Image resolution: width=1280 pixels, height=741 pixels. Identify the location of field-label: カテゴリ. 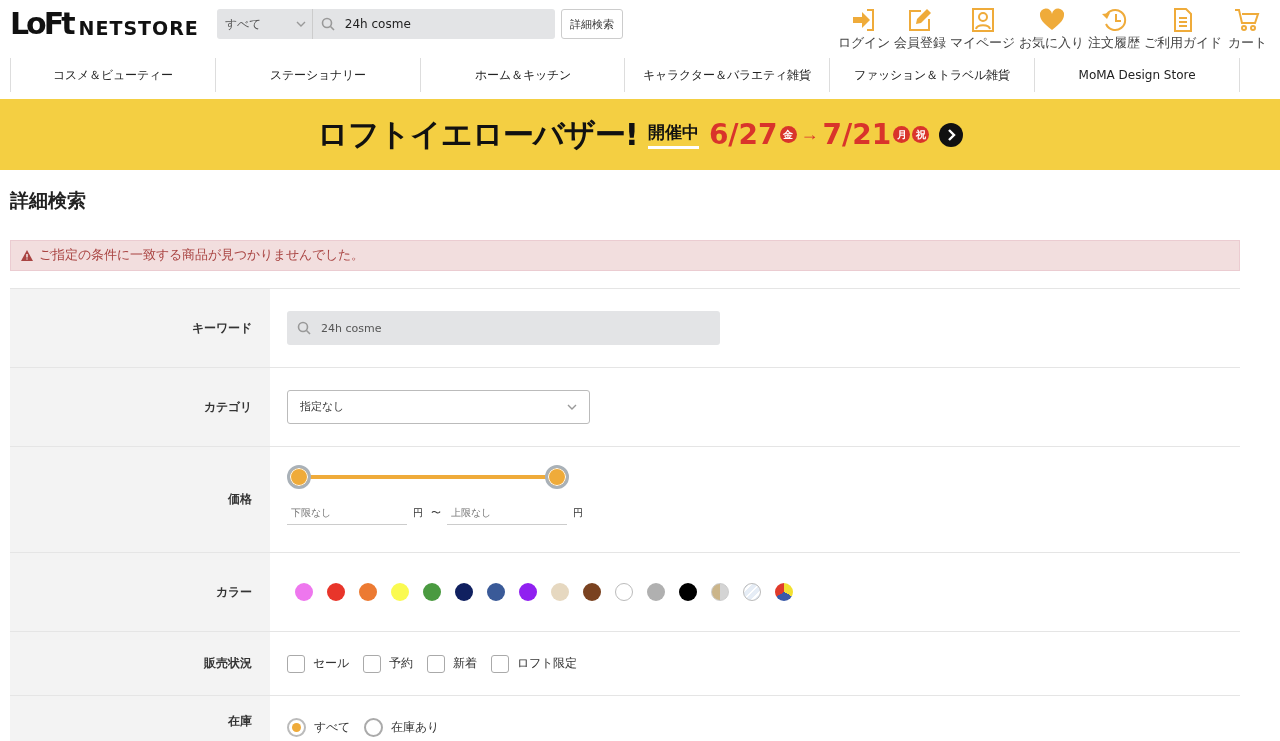
(228, 407).